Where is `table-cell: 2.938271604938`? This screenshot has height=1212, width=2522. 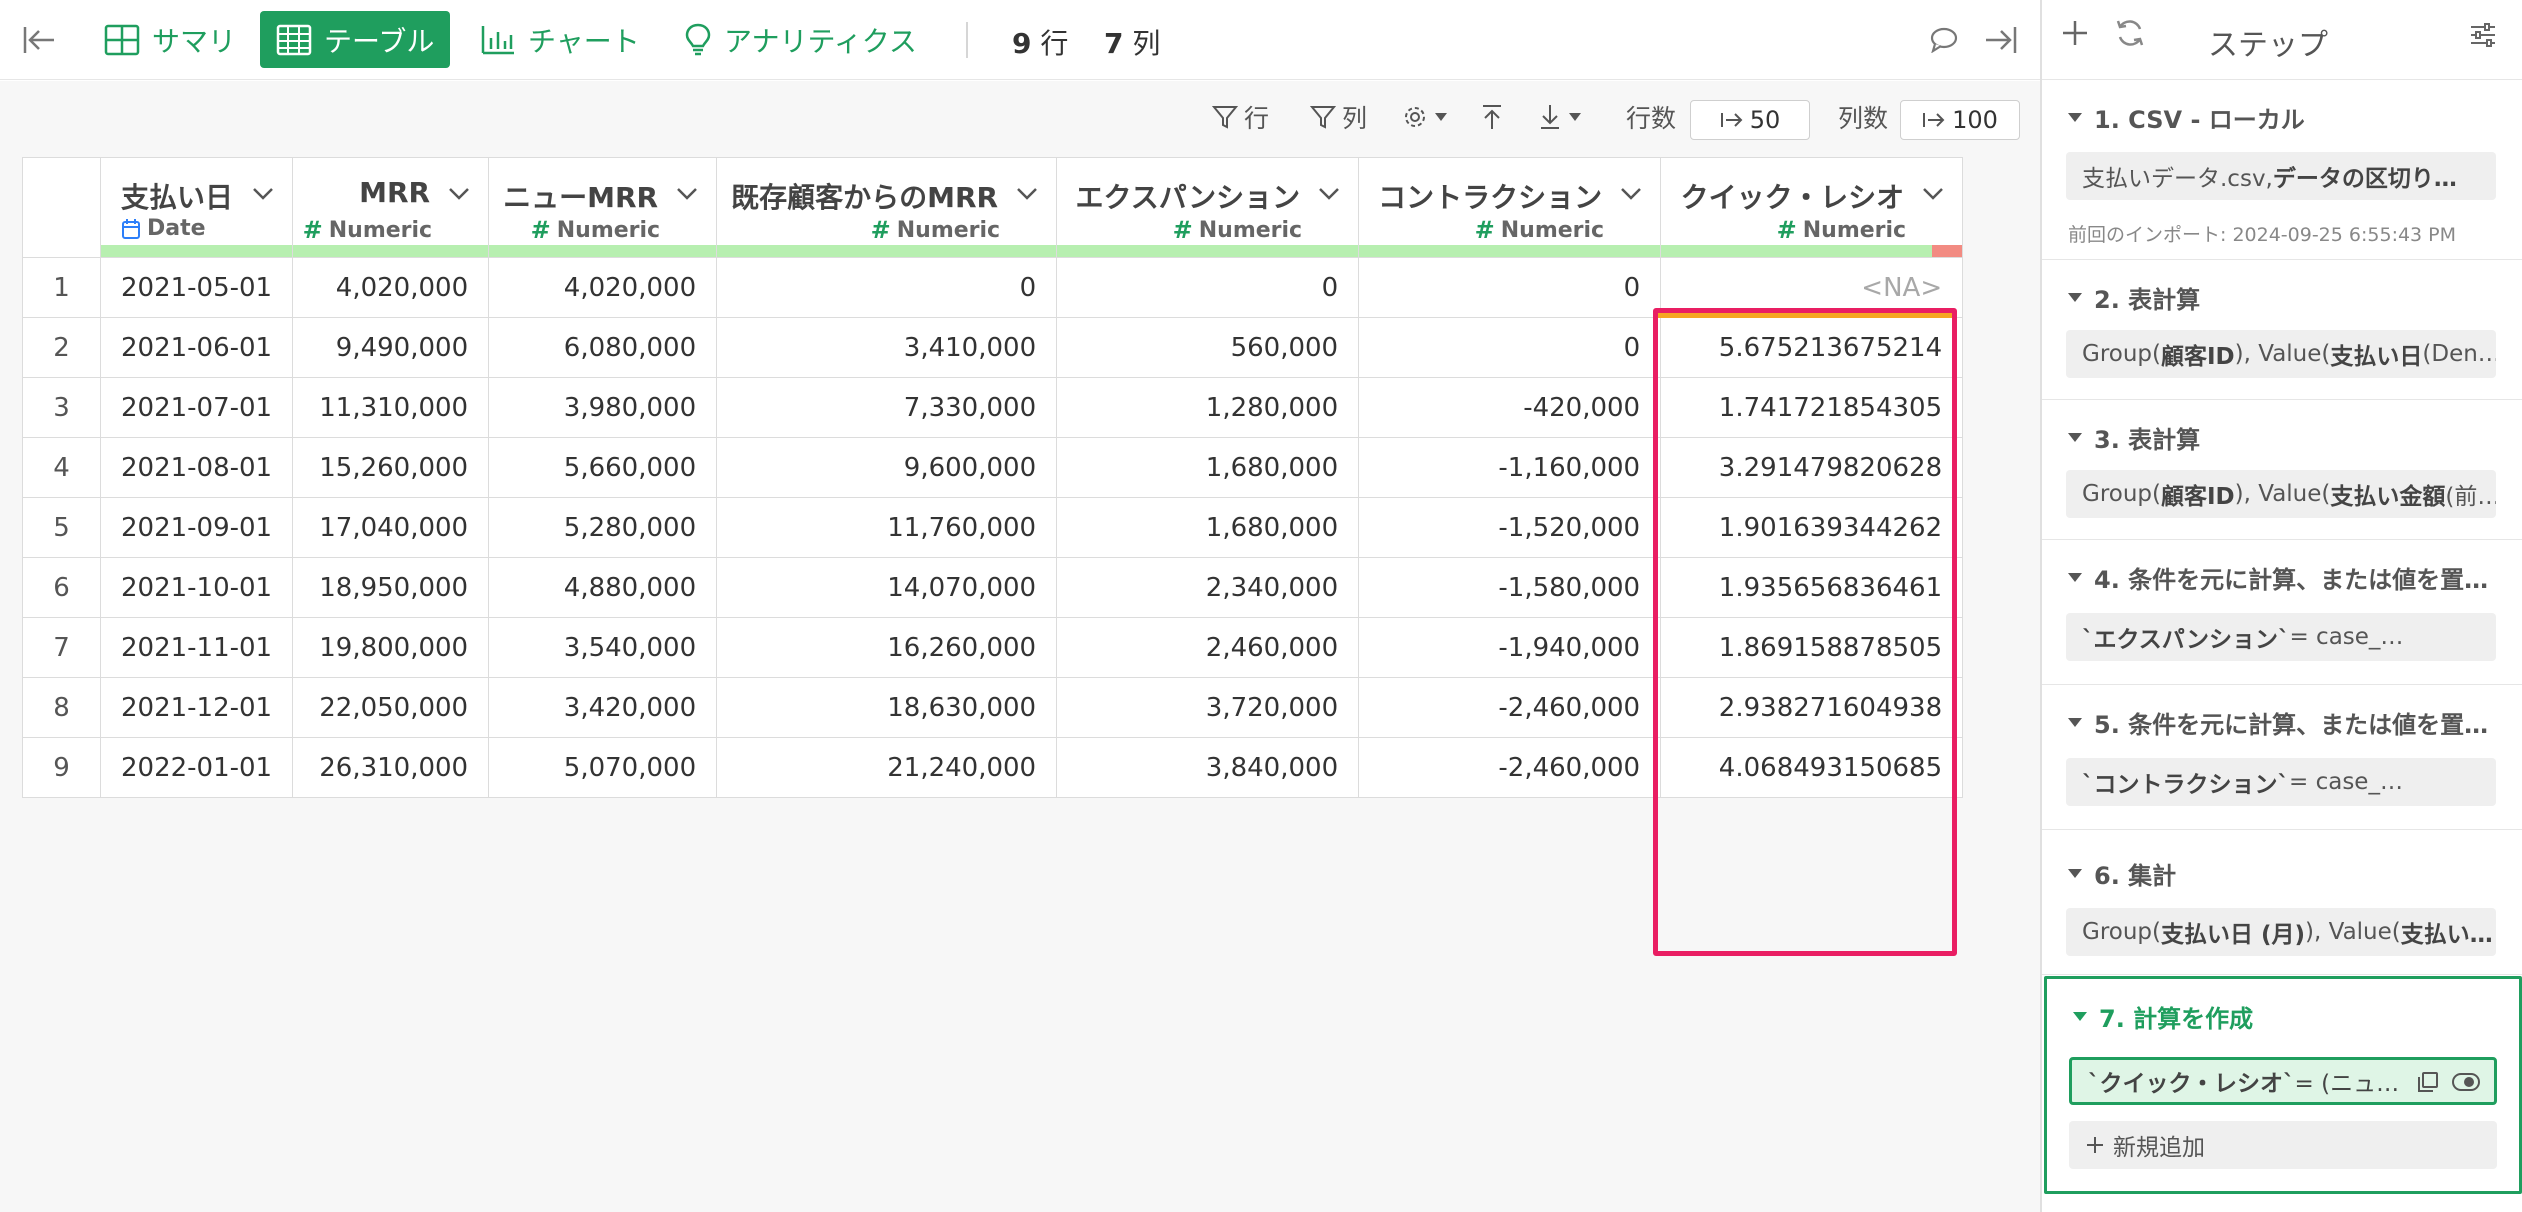
table-cell: 2.938271604938 is located at coordinates (1812, 707).